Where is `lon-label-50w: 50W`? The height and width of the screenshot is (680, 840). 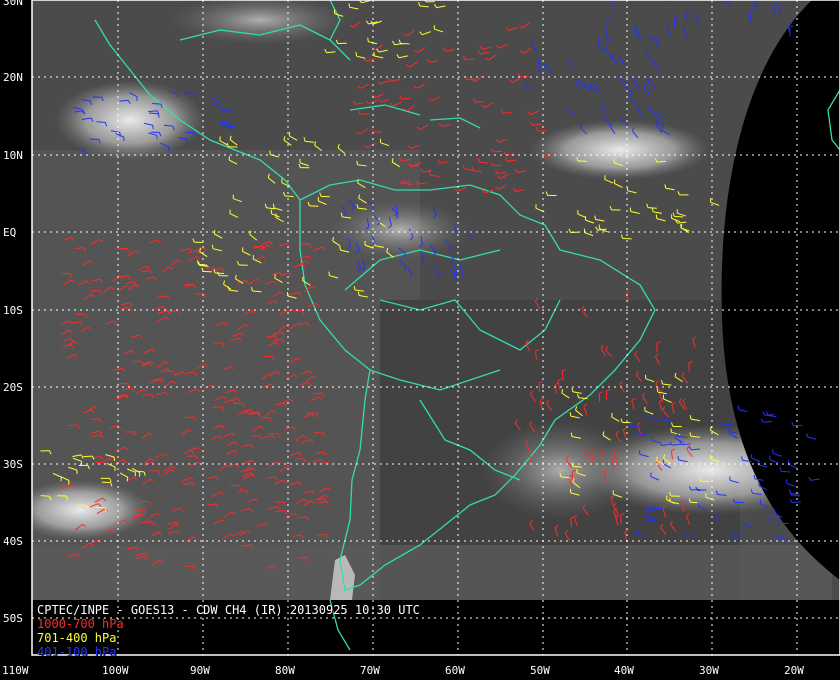 lon-label-50w: 50W is located at coordinates (540, 670).